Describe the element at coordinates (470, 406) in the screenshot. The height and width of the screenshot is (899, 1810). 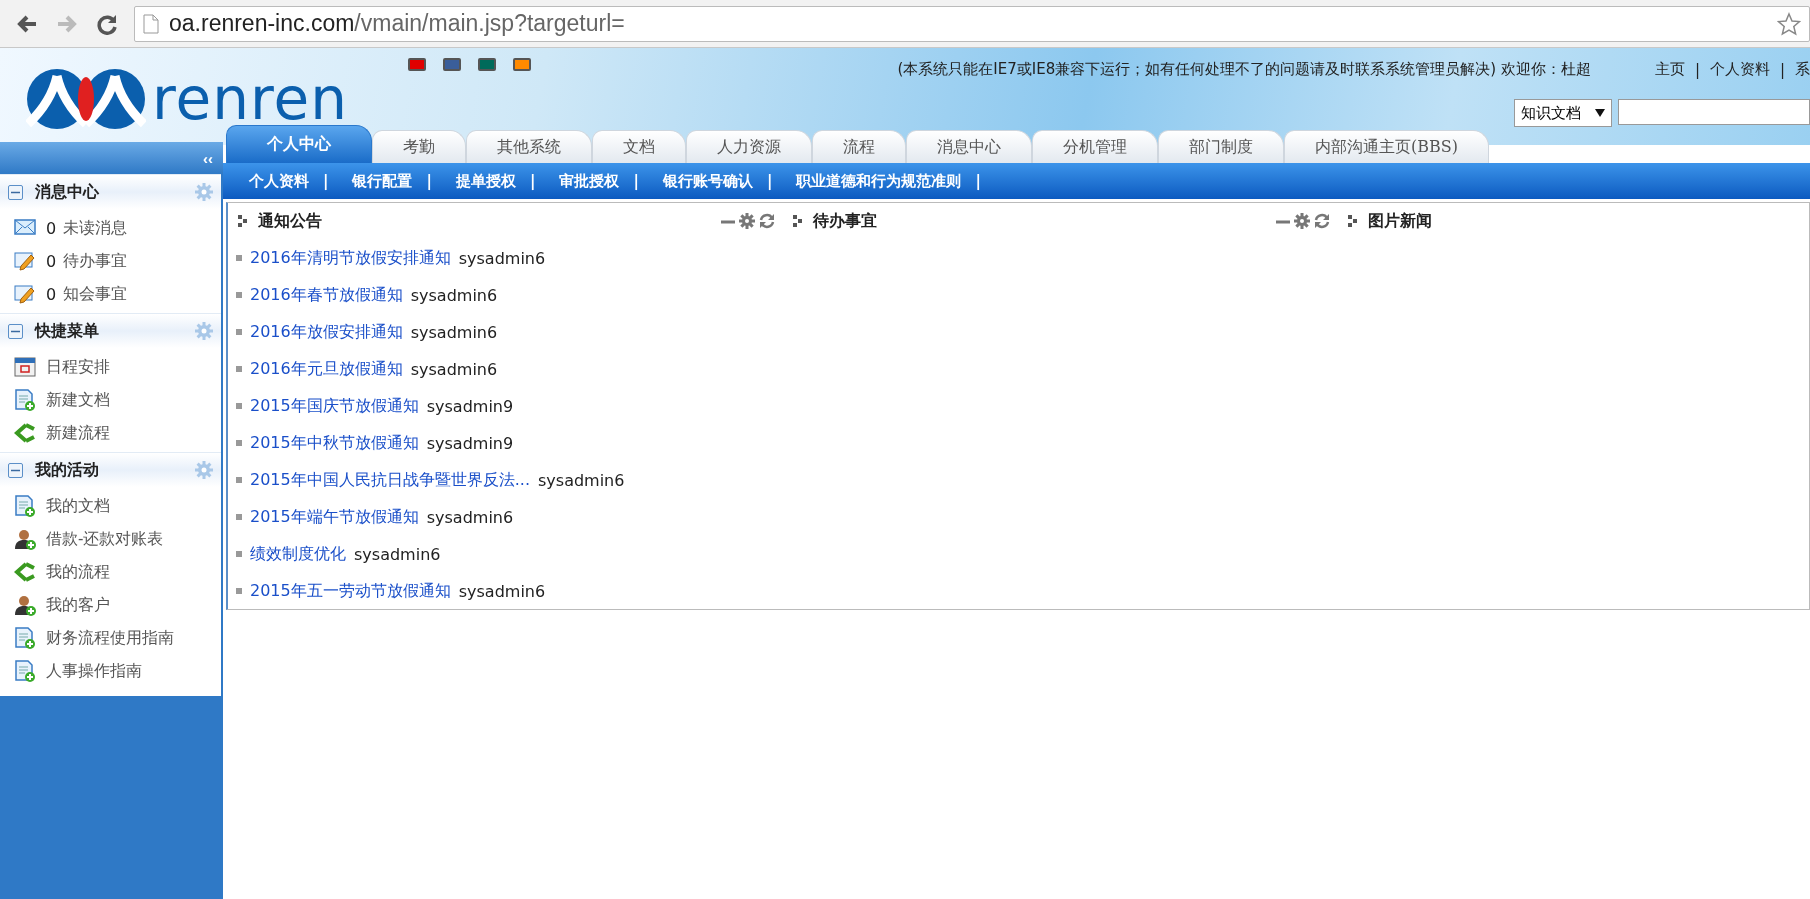
I see `author-name: sysadmin9` at that location.